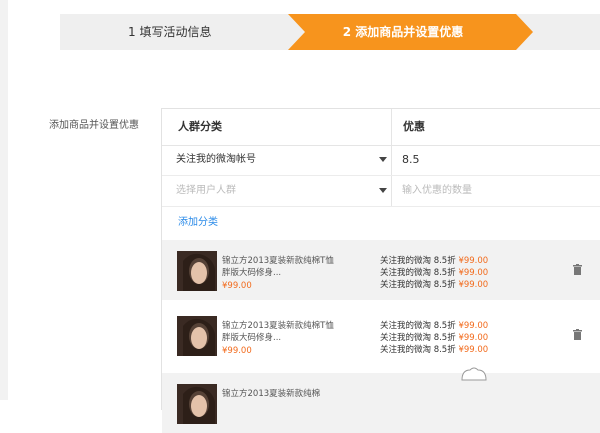 Image resolution: width=600 pixels, height=433 pixels. Describe the element at coordinates (206, 191) in the screenshot. I see `group-select-placeholder: 选择用户人群` at that location.